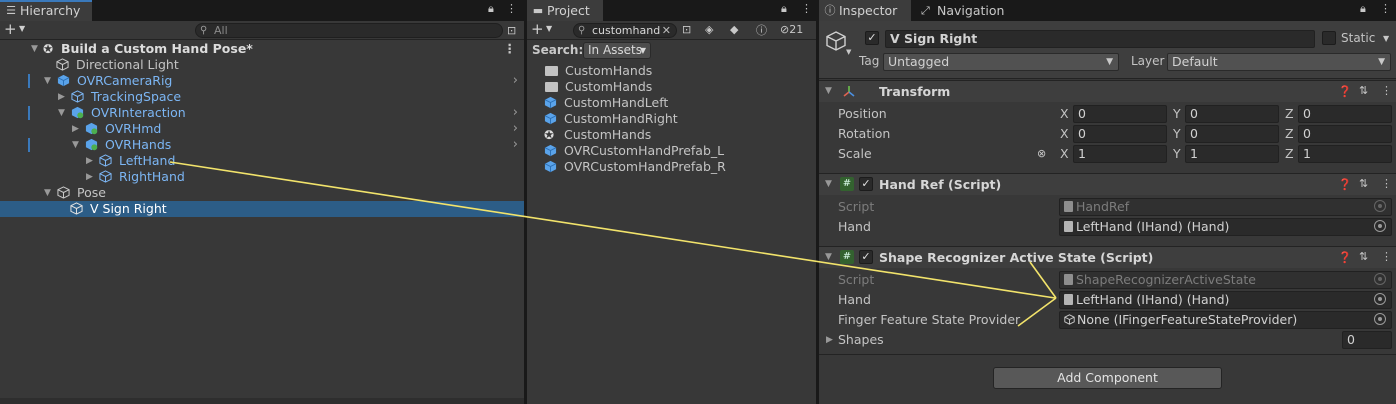  What do you see at coordinates (565, 10) in the screenshot?
I see `tab-project: ▬ Project` at bounding box center [565, 10].